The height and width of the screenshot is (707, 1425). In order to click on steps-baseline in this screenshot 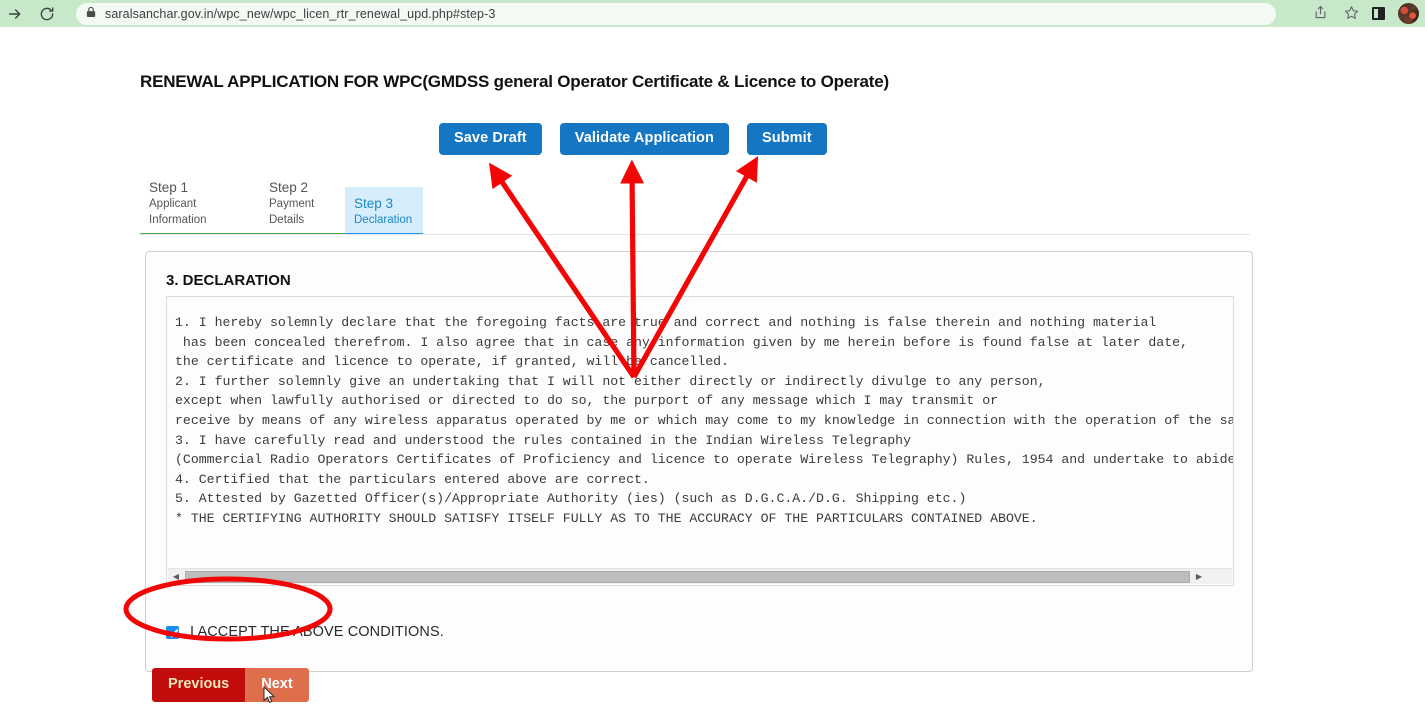, I will do `click(695, 234)`.